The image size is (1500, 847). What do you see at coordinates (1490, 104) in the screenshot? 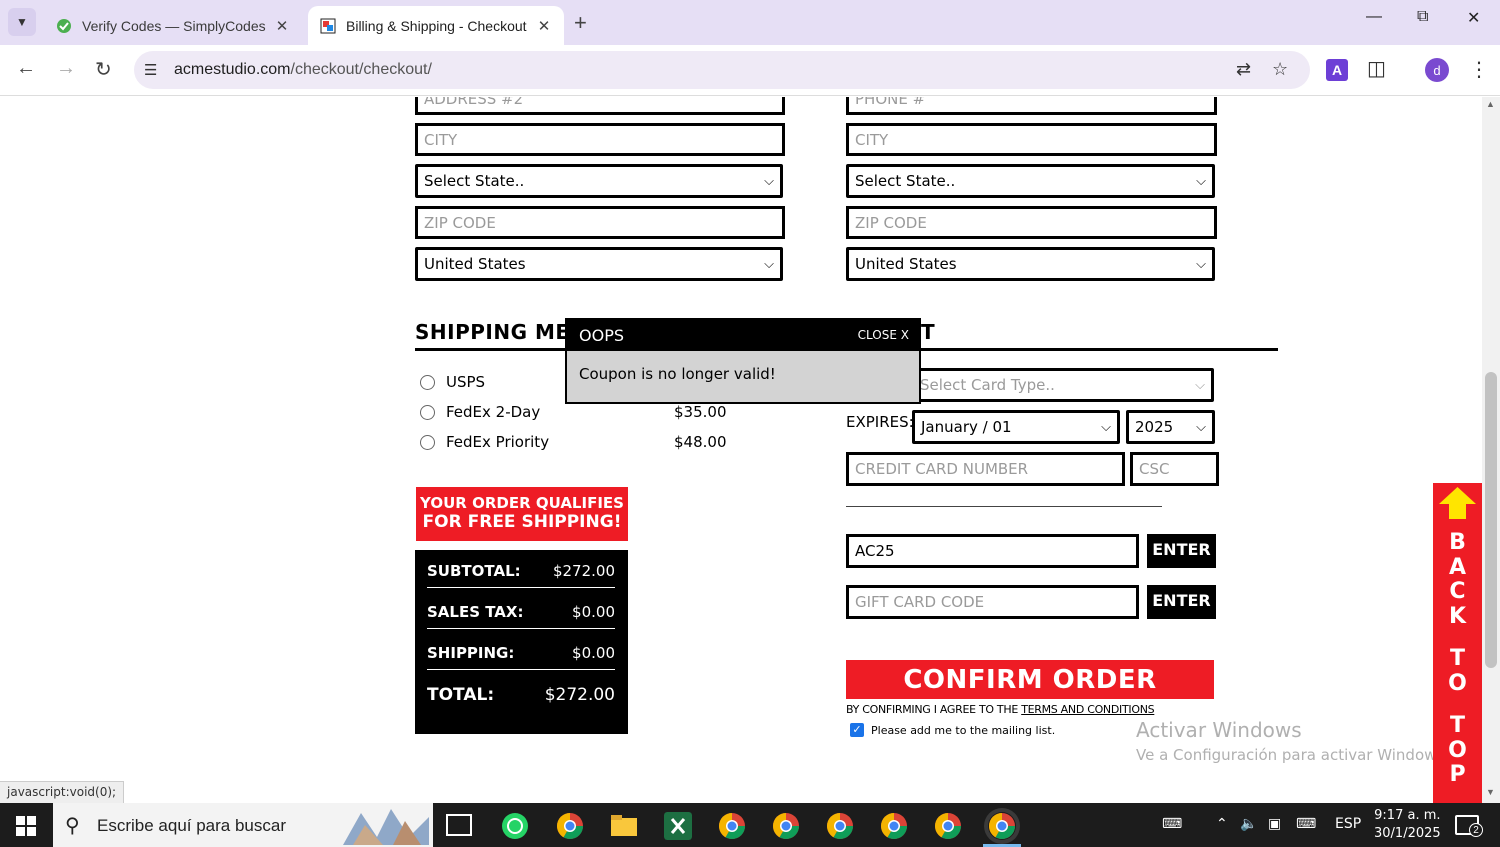
I see `scroll-up-icon: ▲` at bounding box center [1490, 104].